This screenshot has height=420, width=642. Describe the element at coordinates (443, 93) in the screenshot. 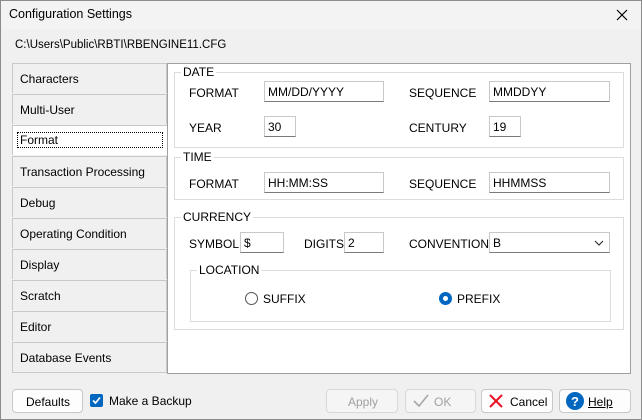

I see `date-sequence-label: SEQUENCE` at that location.